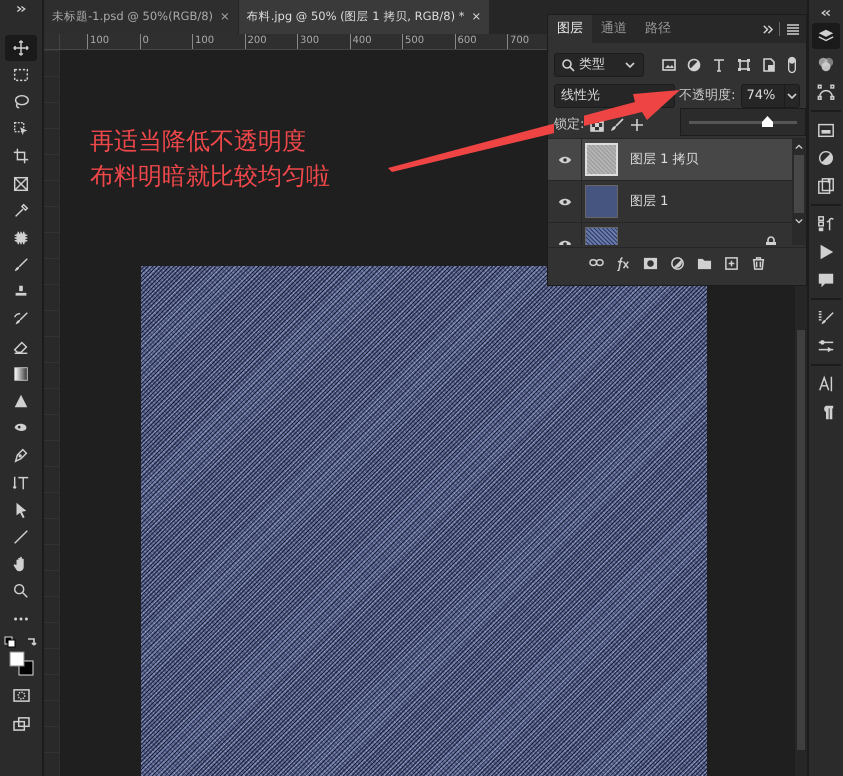 This screenshot has height=776, width=843. I want to click on document-tab: 布料.jpg @ 50% (图层 1 拷贝, RGB/8) * ×, so click(364, 17).